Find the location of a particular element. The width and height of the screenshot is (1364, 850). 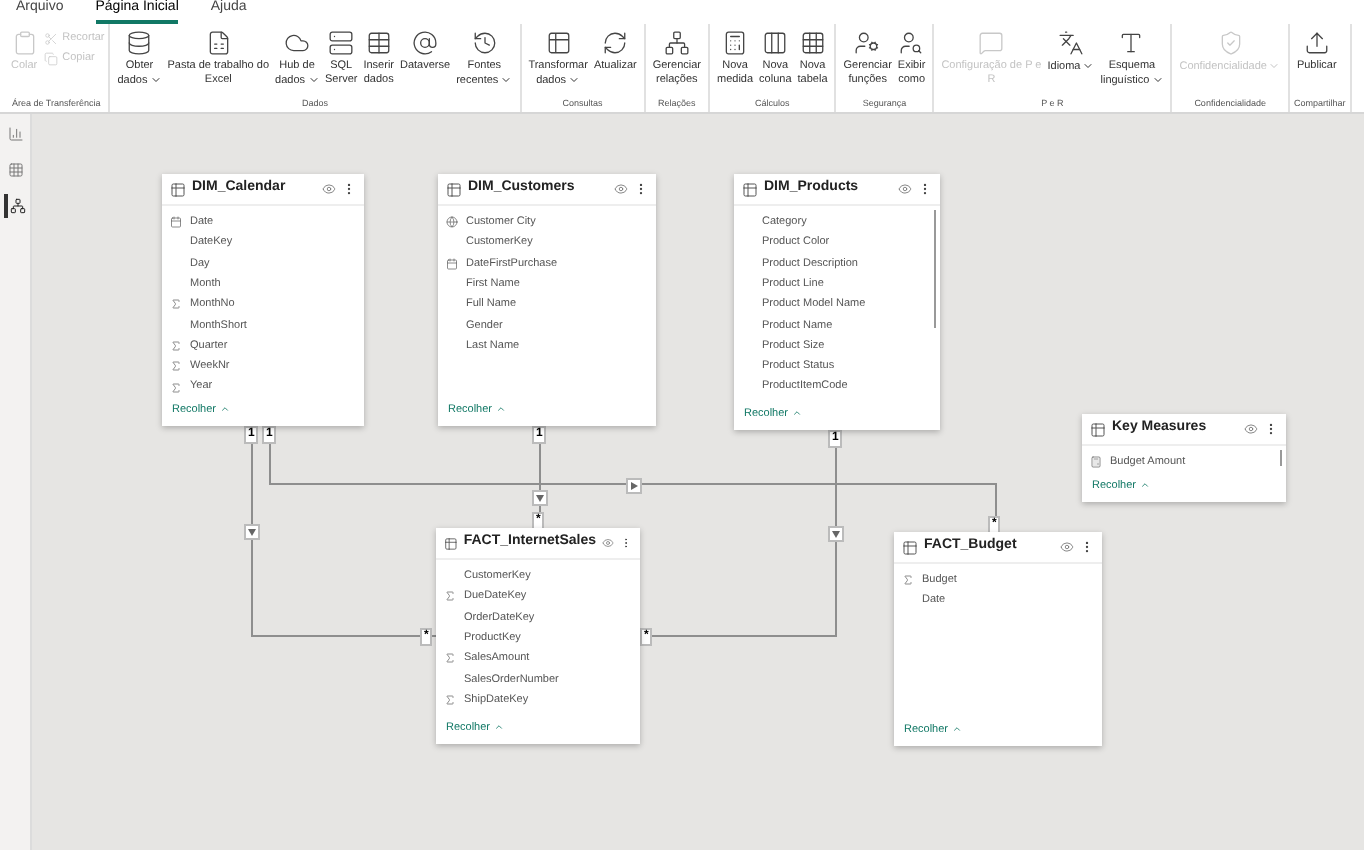

model-view-icon is located at coordinates (17, 206).